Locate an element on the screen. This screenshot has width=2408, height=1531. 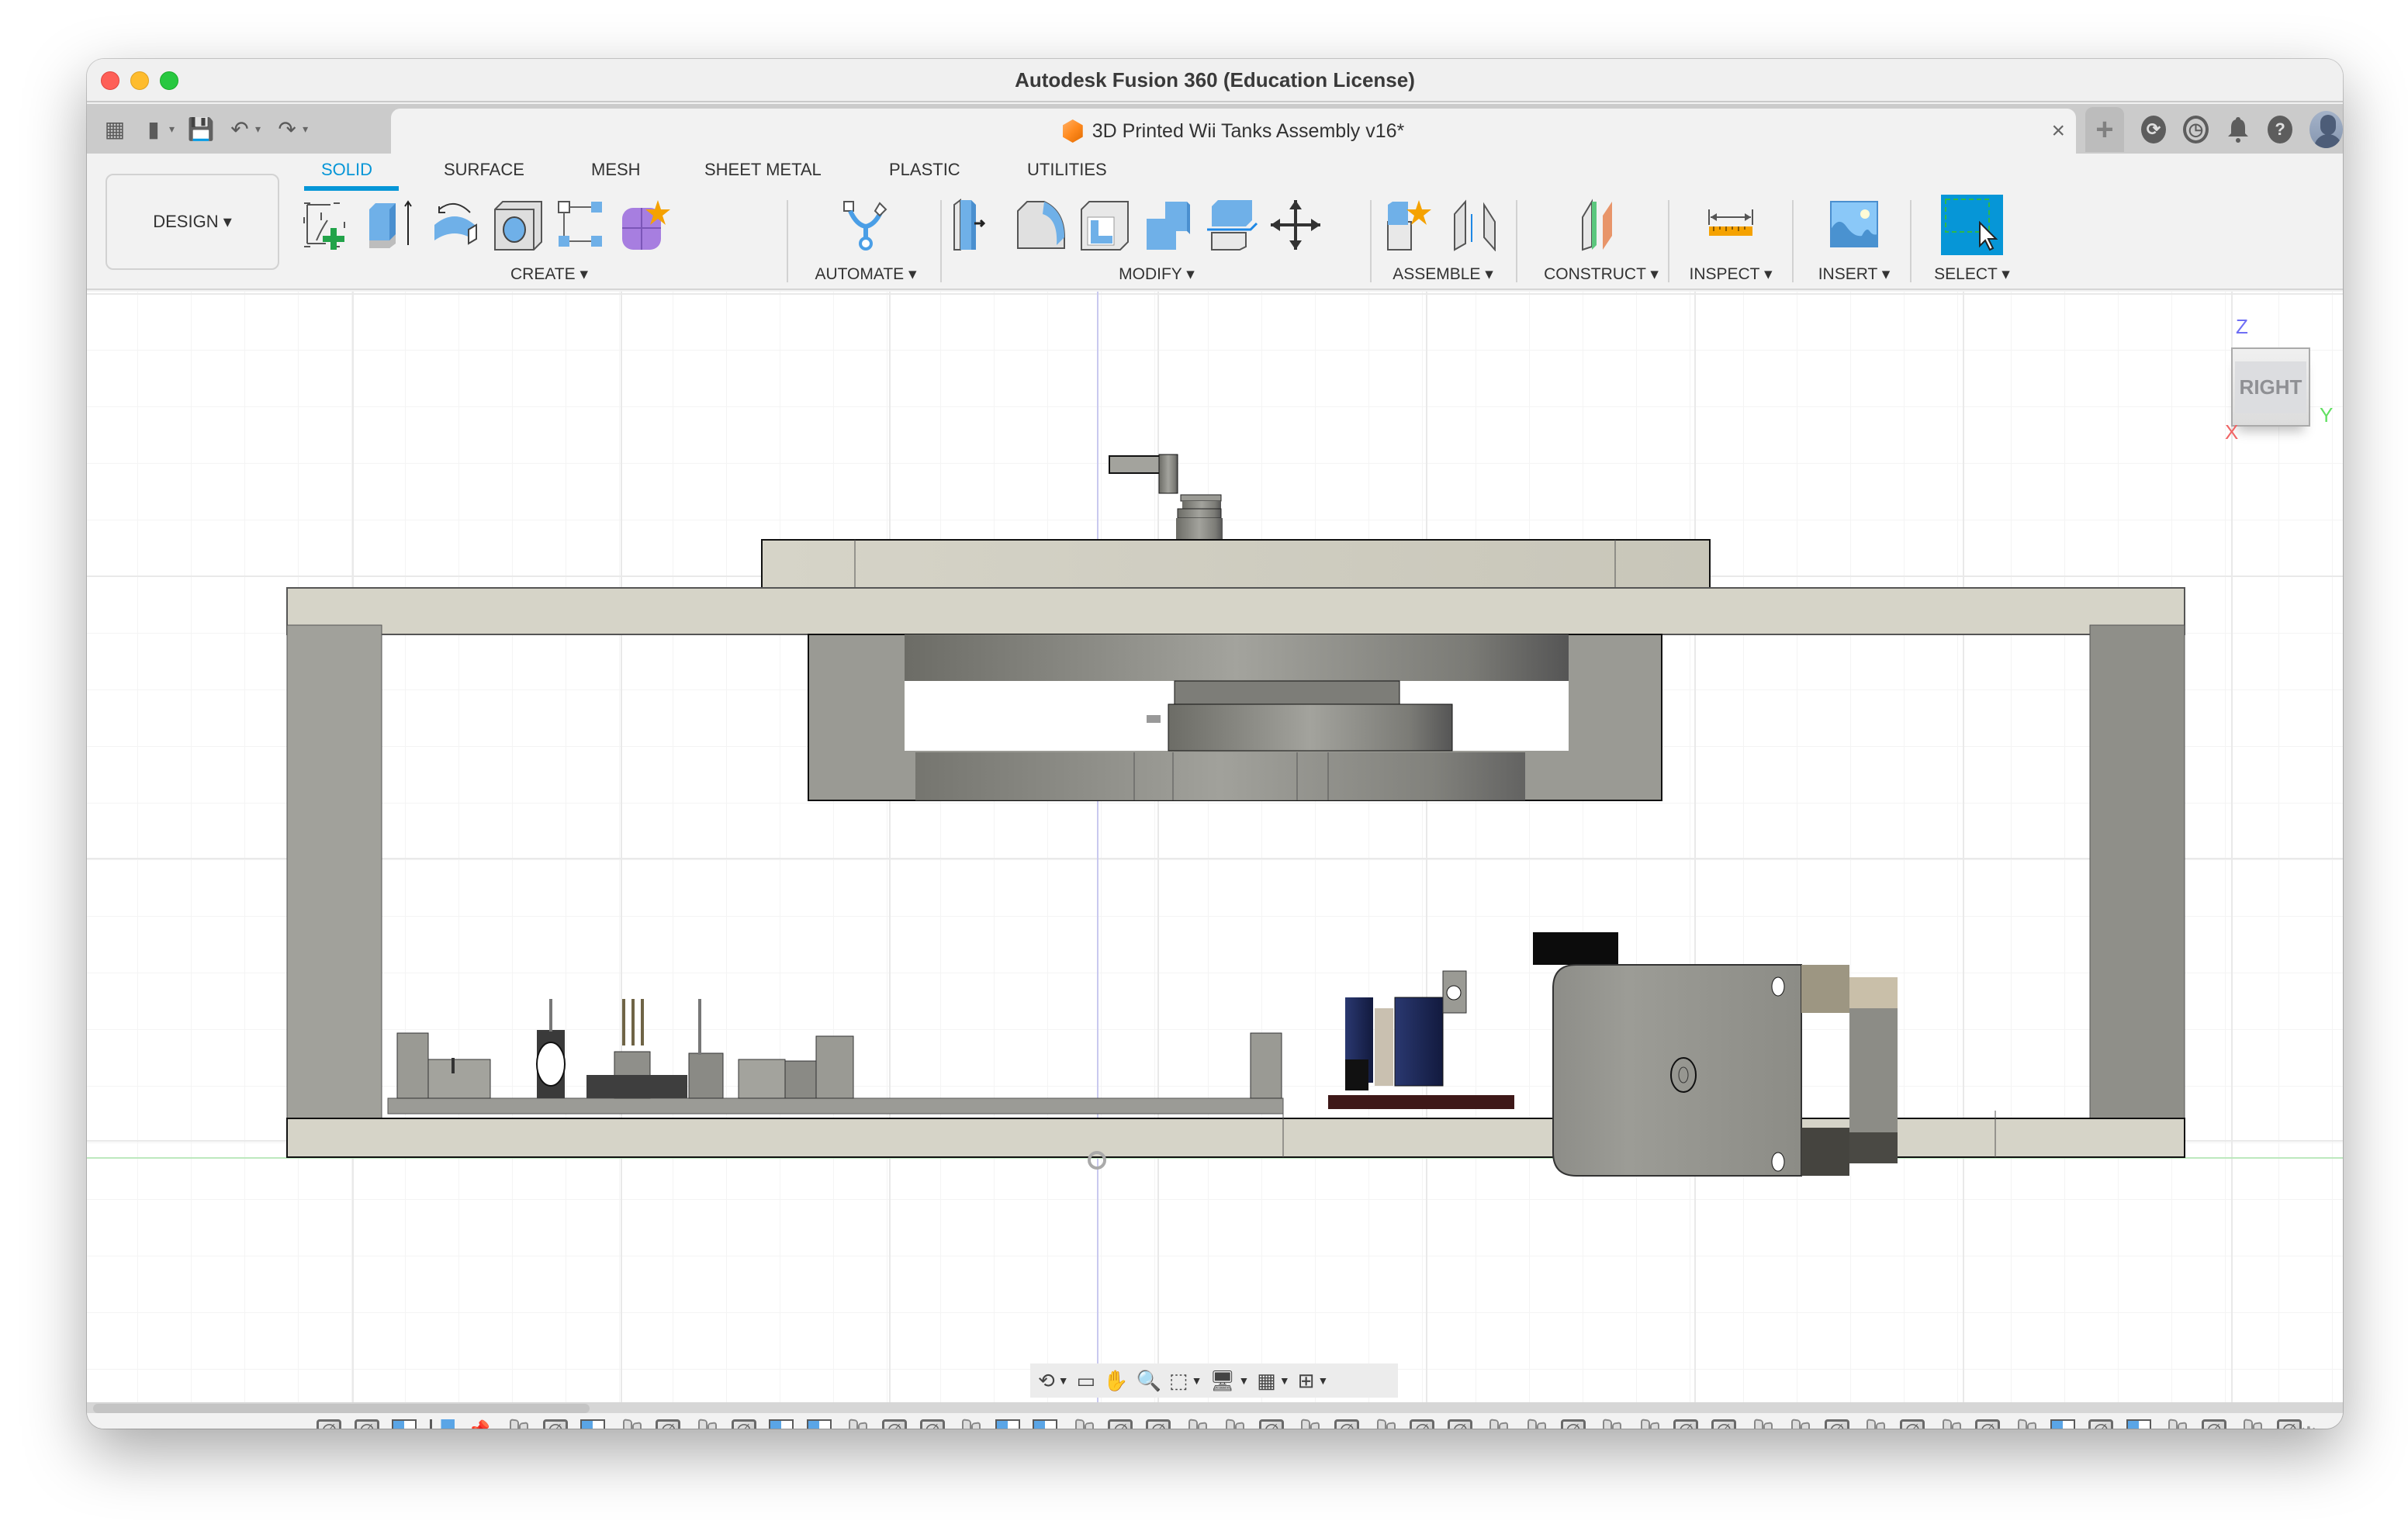
tab-surface: SURFACE is located at coordinates (484, 170).